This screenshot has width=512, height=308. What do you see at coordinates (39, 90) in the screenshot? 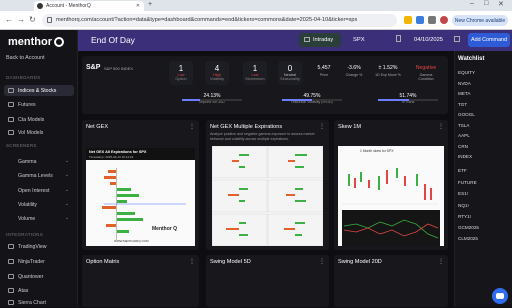
I see `sidebar-item-indices-stocks: Indices & Stocks` at bounding box center [39, 90].